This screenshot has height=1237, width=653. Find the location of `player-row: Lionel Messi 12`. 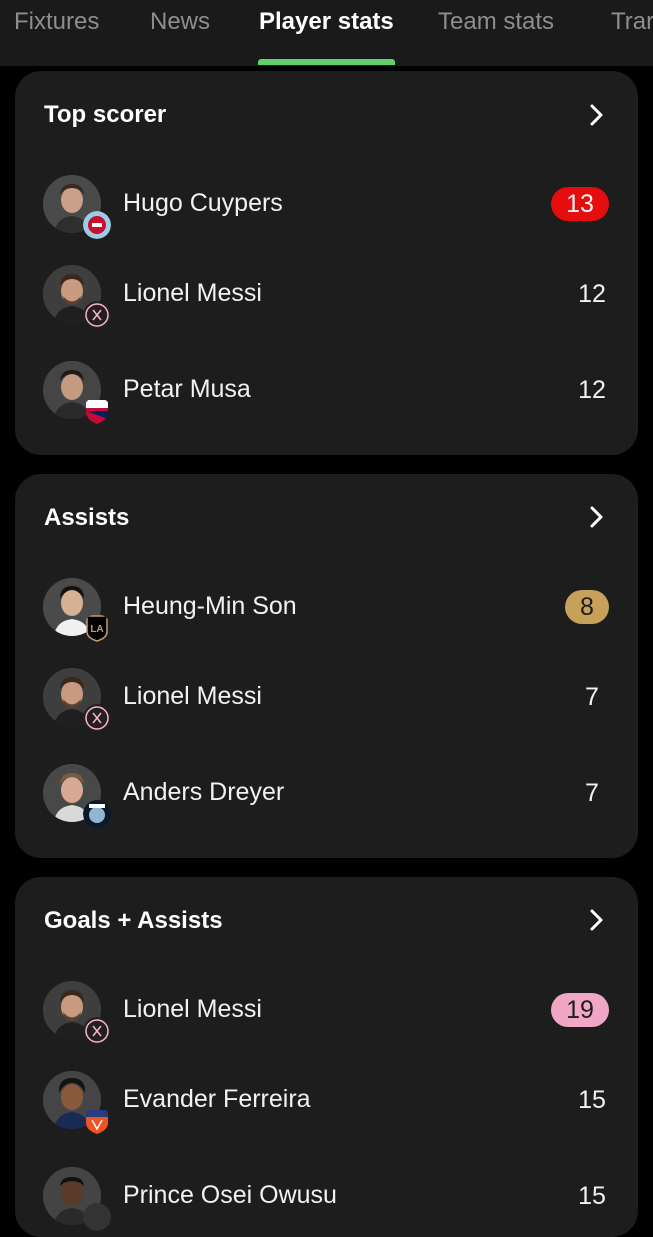

player-row: Lionel Messi 12 is located at coordinates (326, 305).